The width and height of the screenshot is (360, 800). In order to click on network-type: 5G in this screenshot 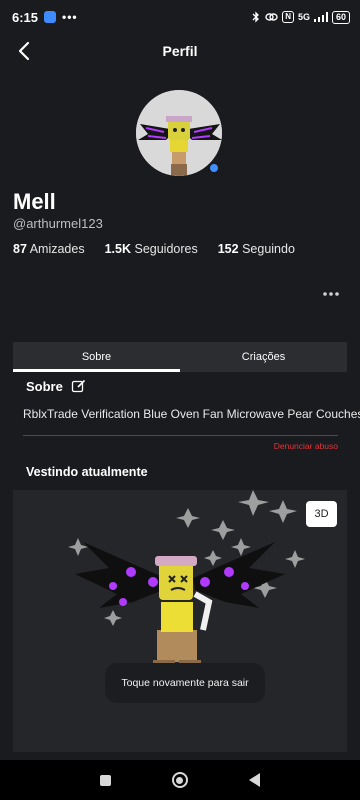, I will do `click(303, 17)`.